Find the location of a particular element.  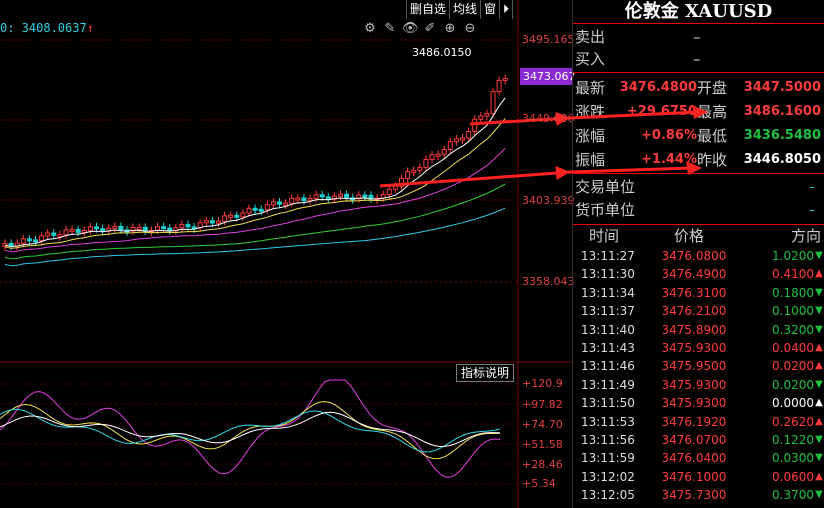

zoom-out-icon: ⊖ is located at coordinates (470, 29).